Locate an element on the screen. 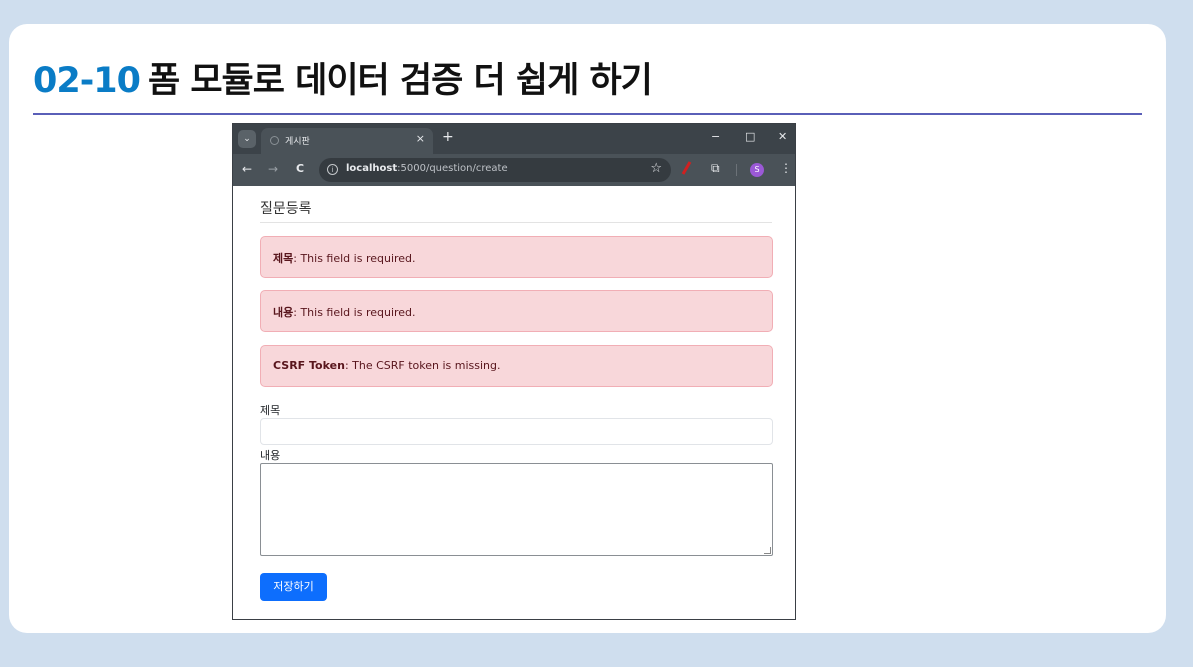  tab-bar: ⌄ 게시판 × + − □ ✕ is located at coordinates (514, 139).